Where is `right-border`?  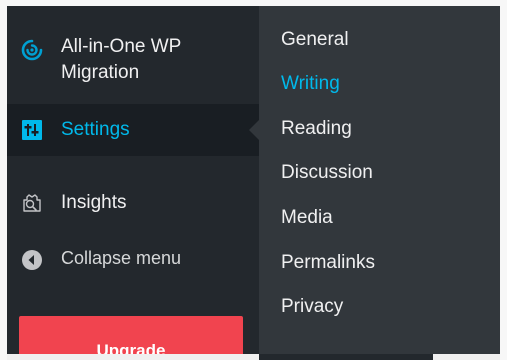 right-border is located at coordinates (503, 180).